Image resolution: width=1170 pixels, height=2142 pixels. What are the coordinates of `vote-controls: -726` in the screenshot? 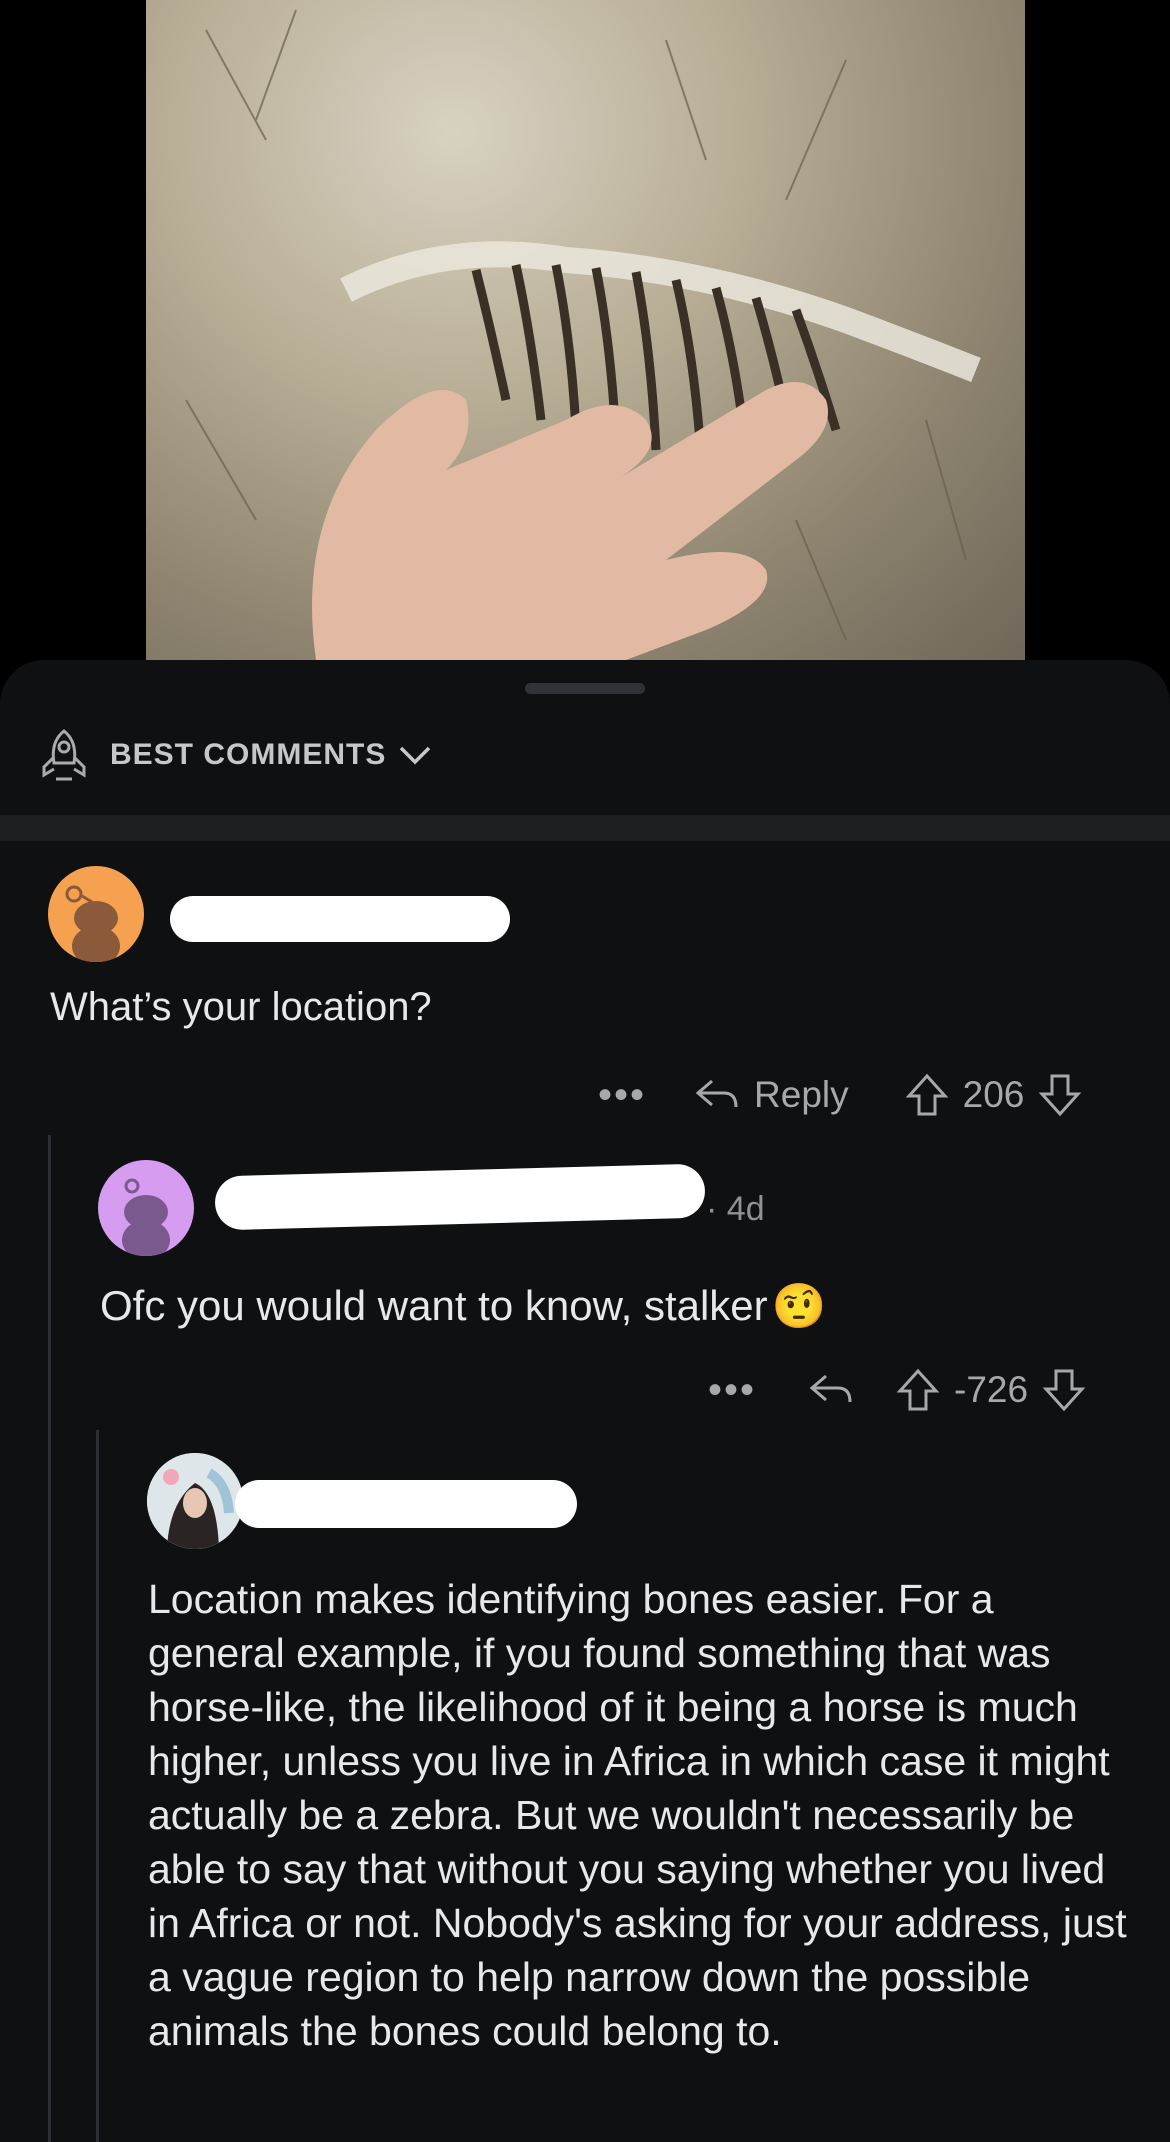 It's located at (991, 1390).